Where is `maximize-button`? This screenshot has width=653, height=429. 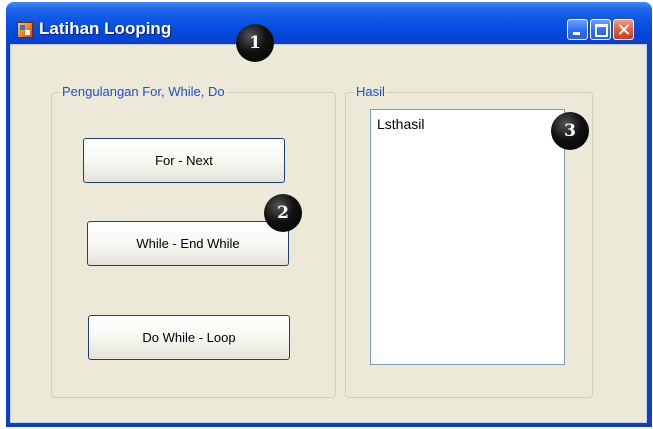
maximize-button is located at coordinates (600, 29).